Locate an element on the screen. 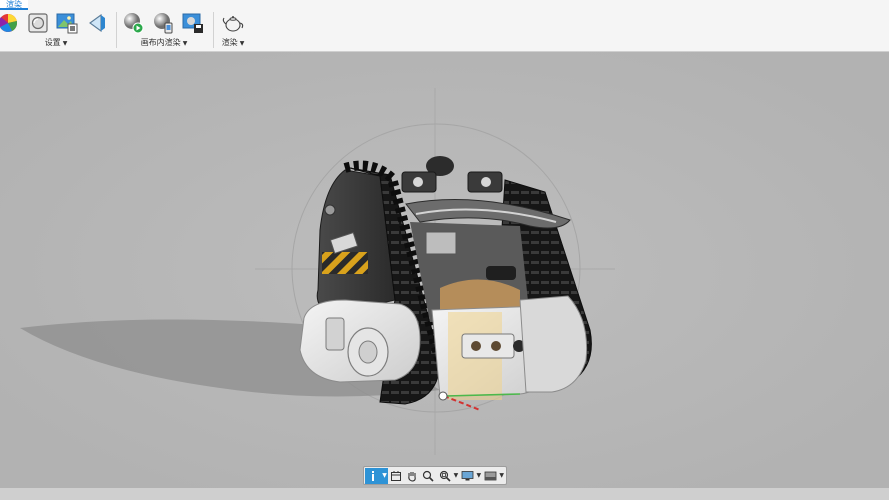  status-strip is located at coordinates (444, 494).